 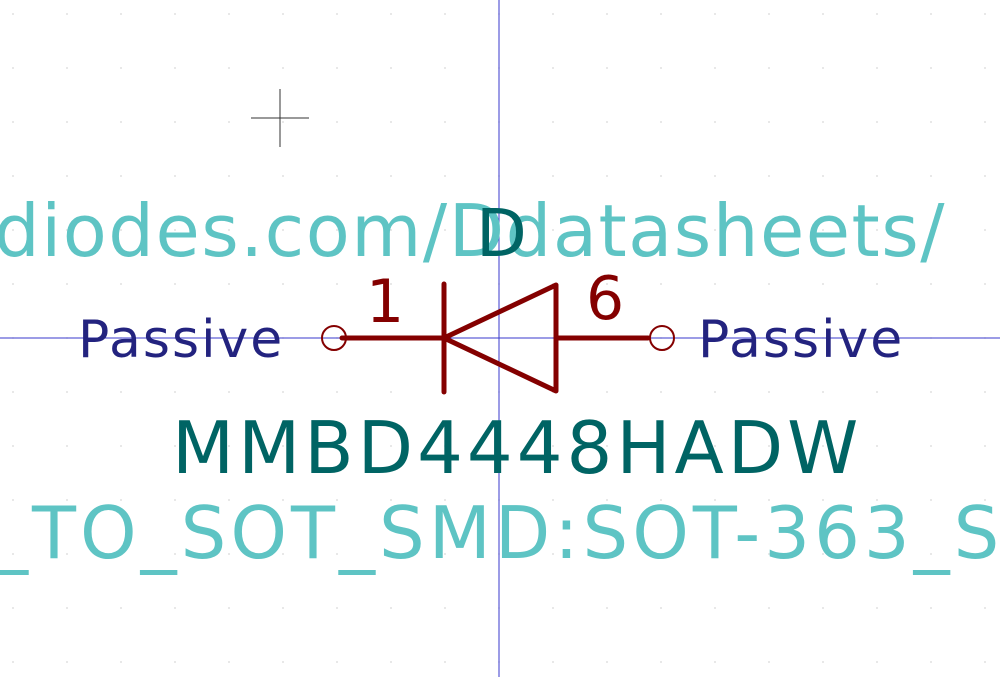 I want to click on datasheet-field-text: diodes.com/Ddatasheets/, so click(x=473, y=231).